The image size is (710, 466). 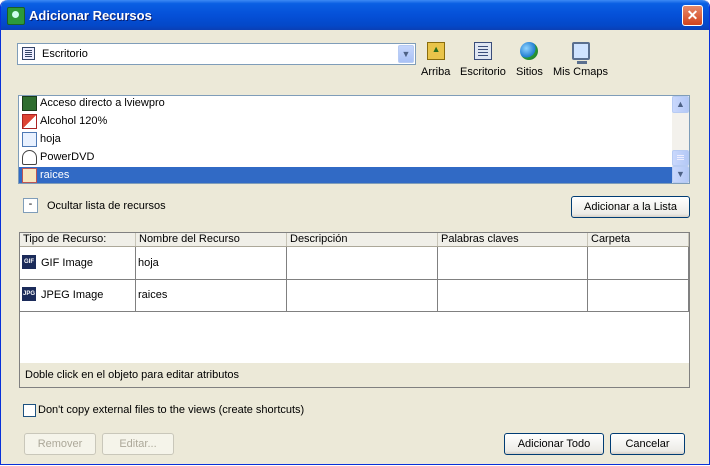 What do you see at coordinates (50, 139) in the screenshot?
I see `list-item-label: hoja` at bounding box center [50, 139].